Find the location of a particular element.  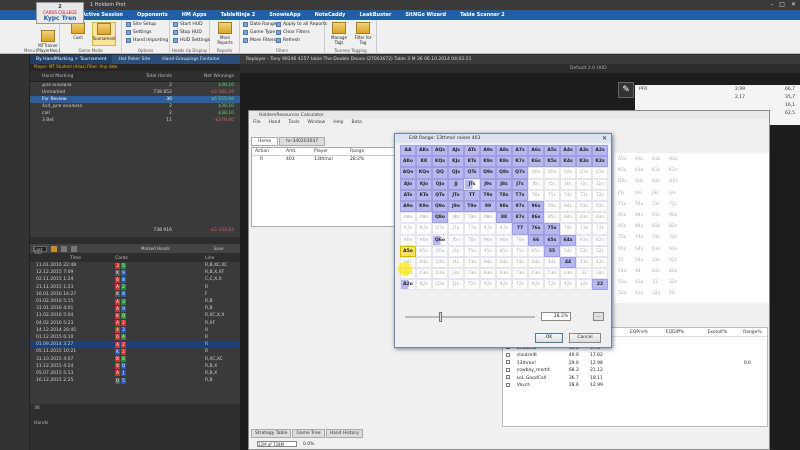

range-cell: 65s is located at coordinates (552, 240).